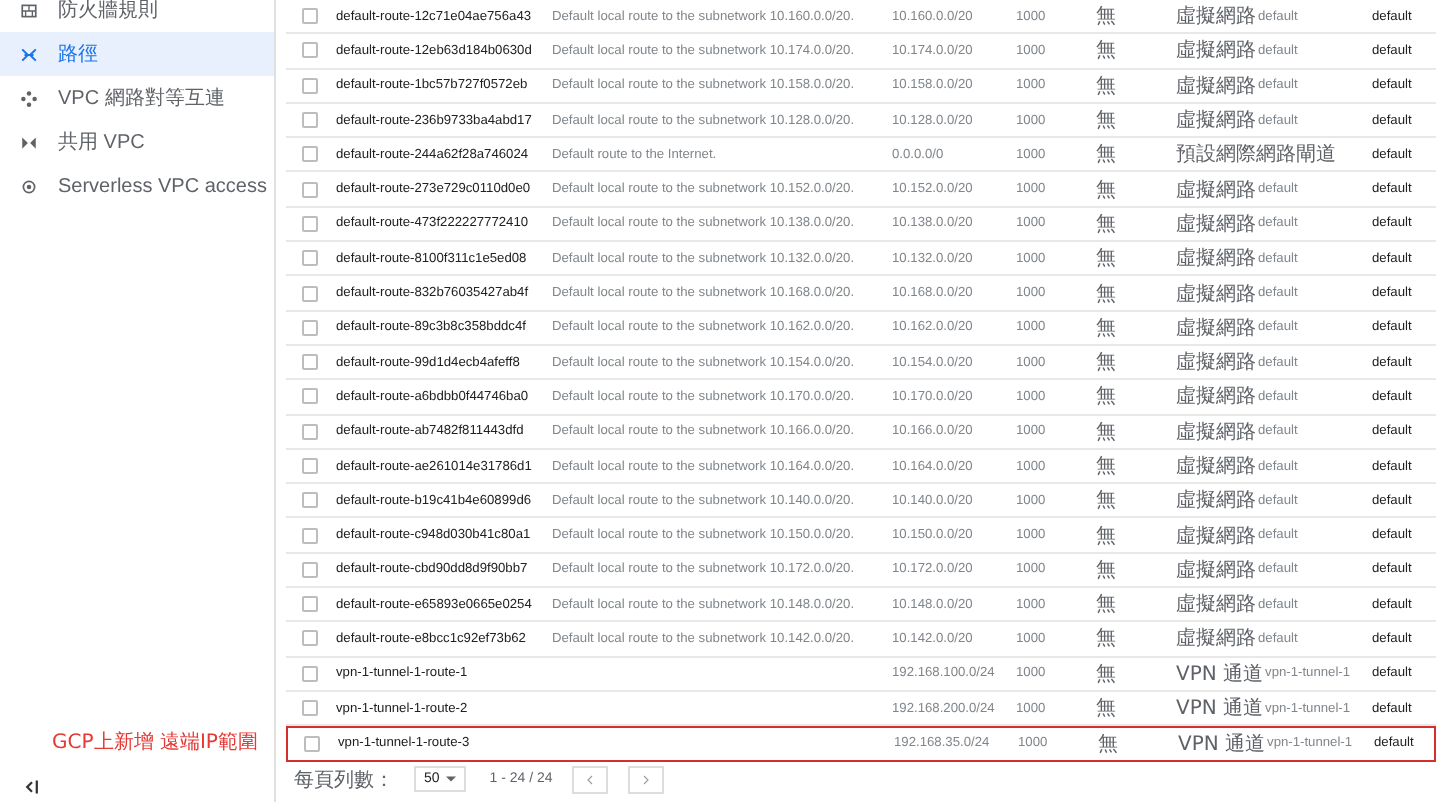  What do you see at coordinates (29, 186) in the screenshot?
I see `ring-icon` at bounding box center [29, 186].